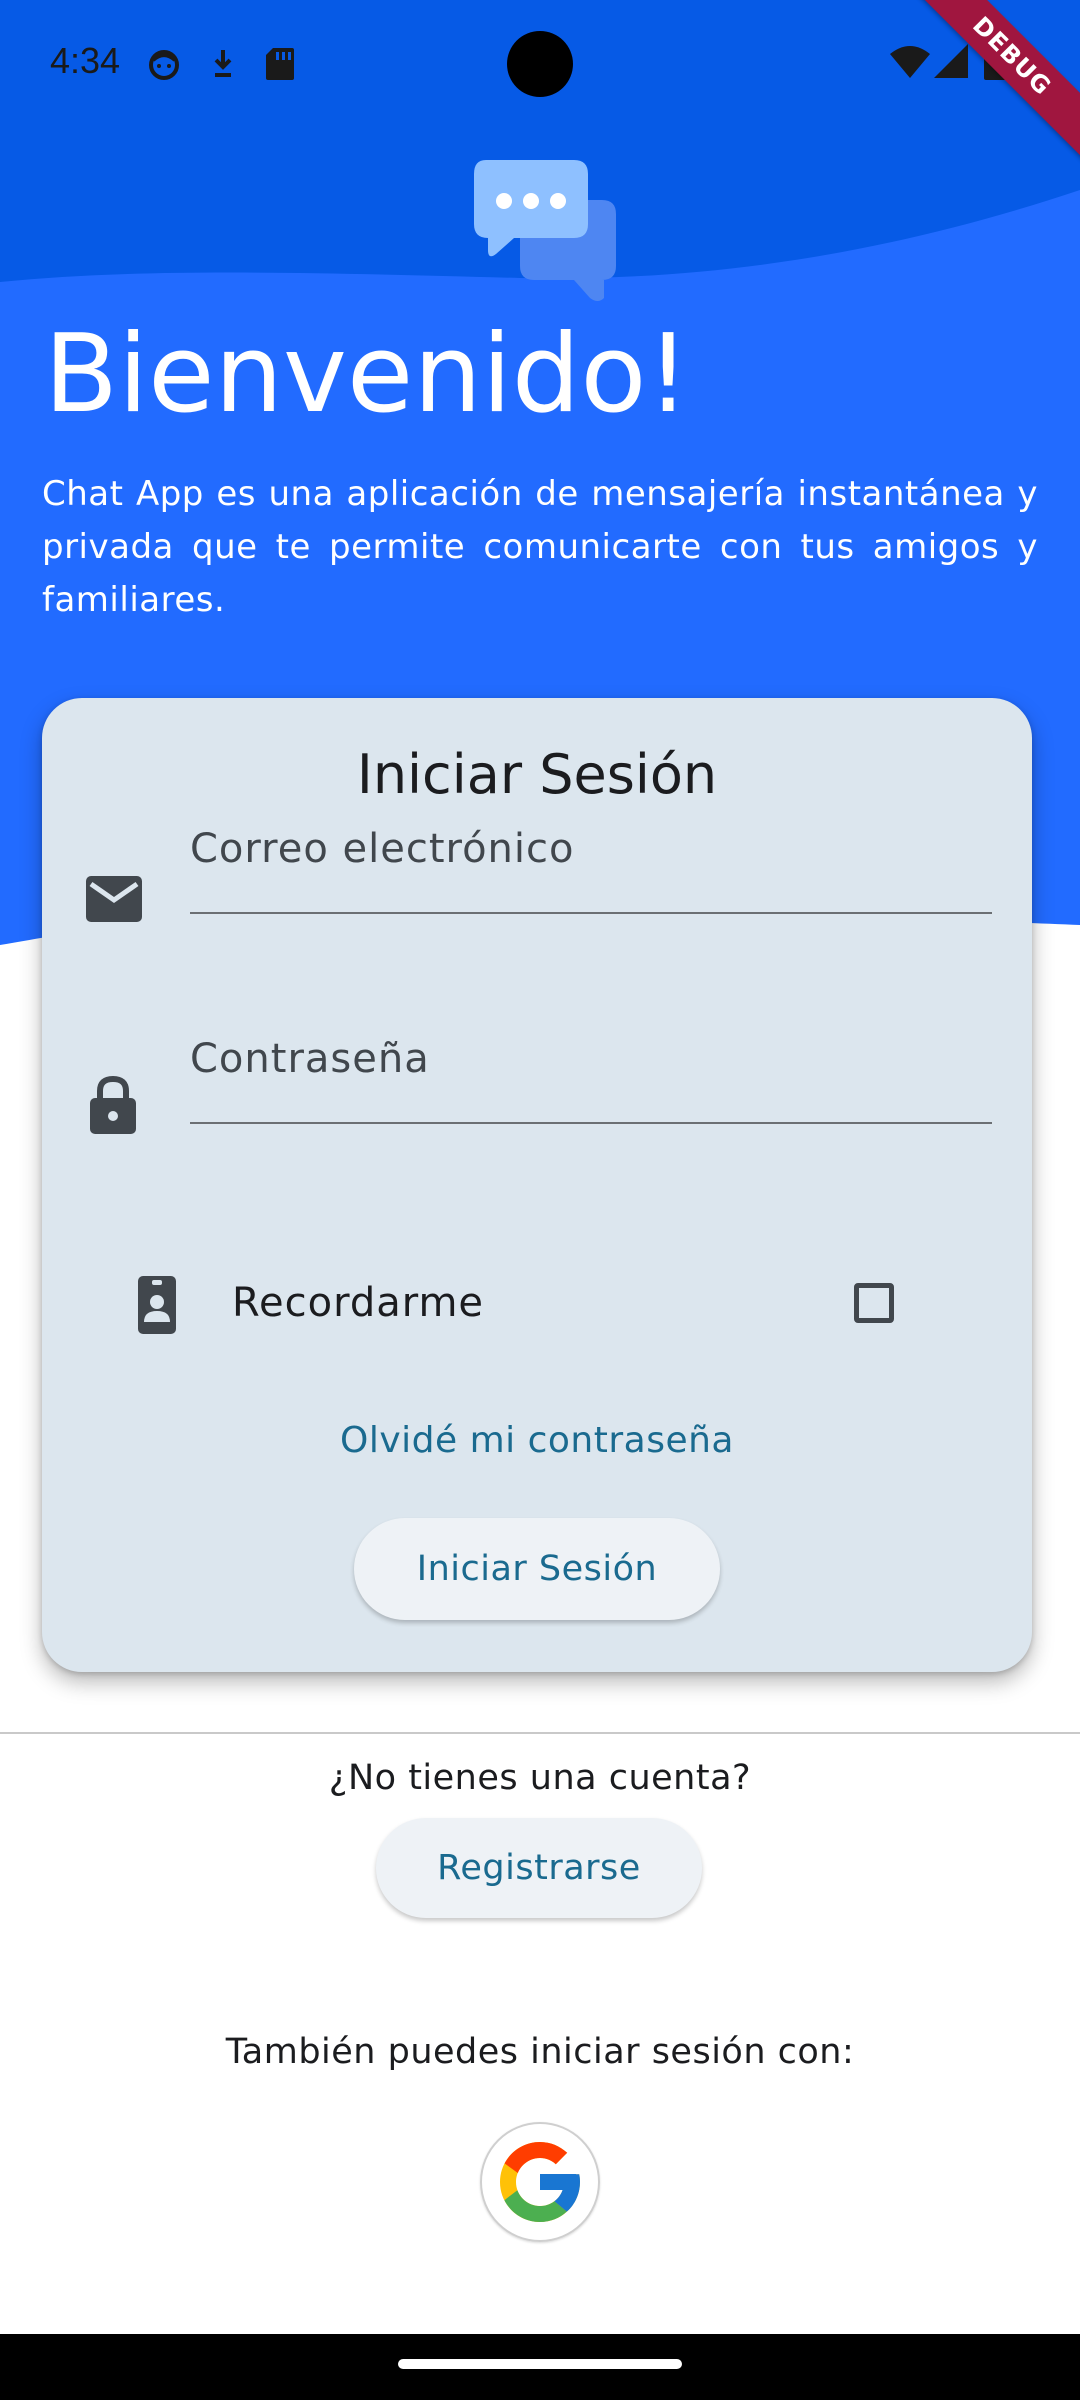 The width and height of the screenshot is (1080, 2400). What do you see at coordinates (310, 1059) in the screenshot?
I see `password-field-label: Contraseña` at bounding box center [310, 1059].